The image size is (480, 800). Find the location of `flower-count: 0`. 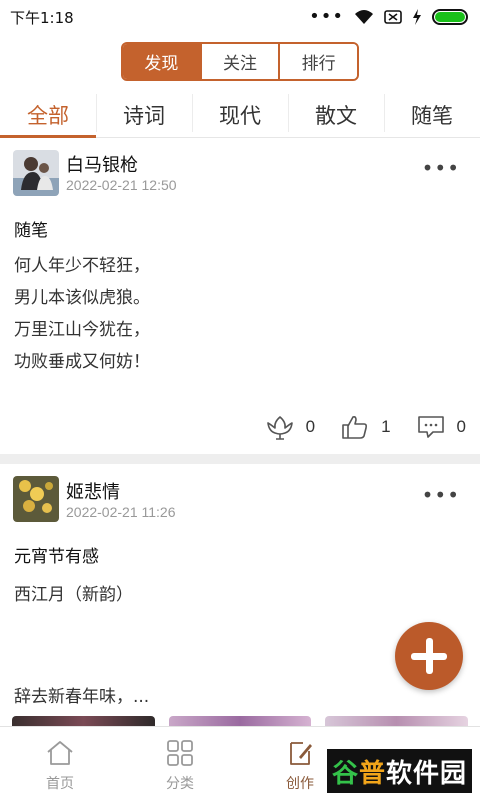

flower-count: 0 is located at coordinates (310, 426).